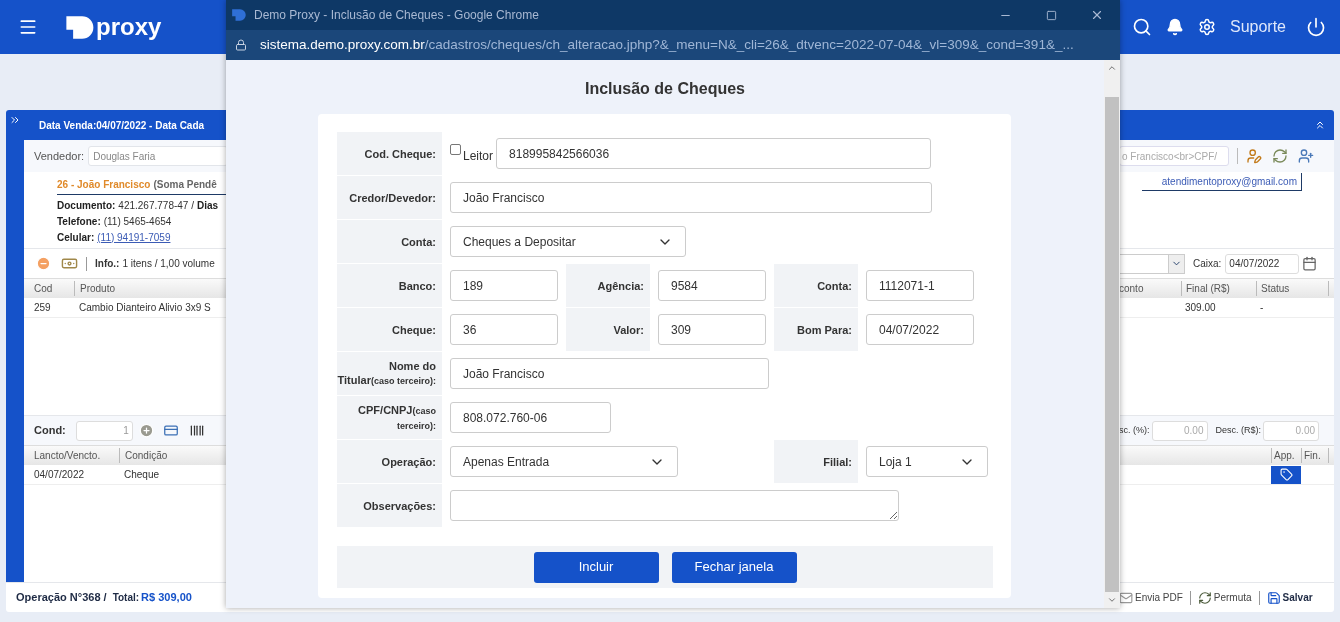  What do you see at coordinates (1151, 597) in the screenshot?
I see `action-button: Envia PDF` at bounding box center [1151, 597].